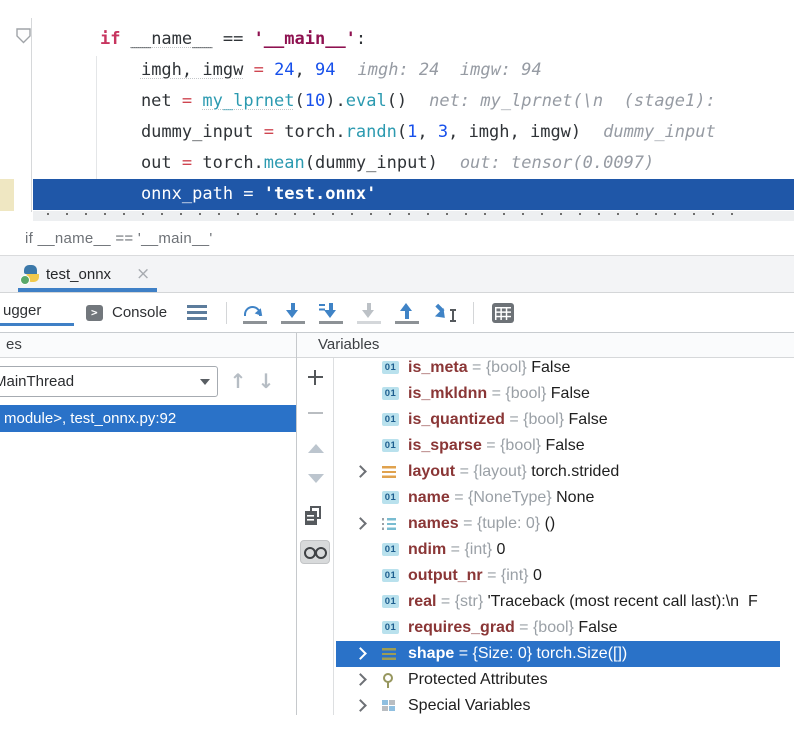 The width and height of the screenshot is (794, 742). Describe the element at coordinates (565, 680) in the screenshot. I see `variable-row: Protected Attributes` at that location.